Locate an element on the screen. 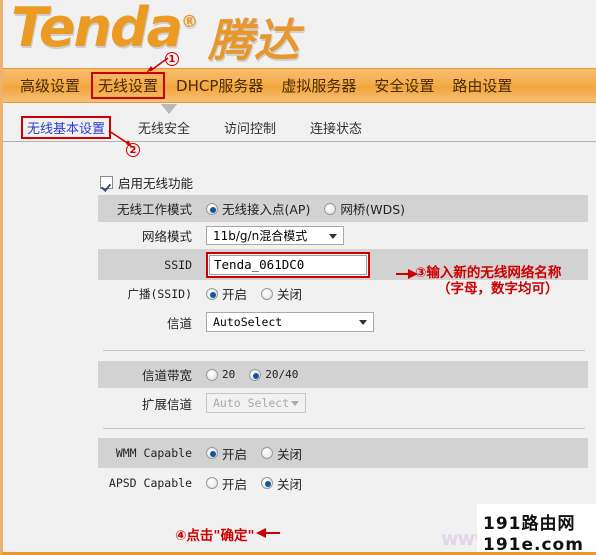 This screenshot has width=596, height=555. tab-access-control: 访问控制 is located at coordinates (250, 127).